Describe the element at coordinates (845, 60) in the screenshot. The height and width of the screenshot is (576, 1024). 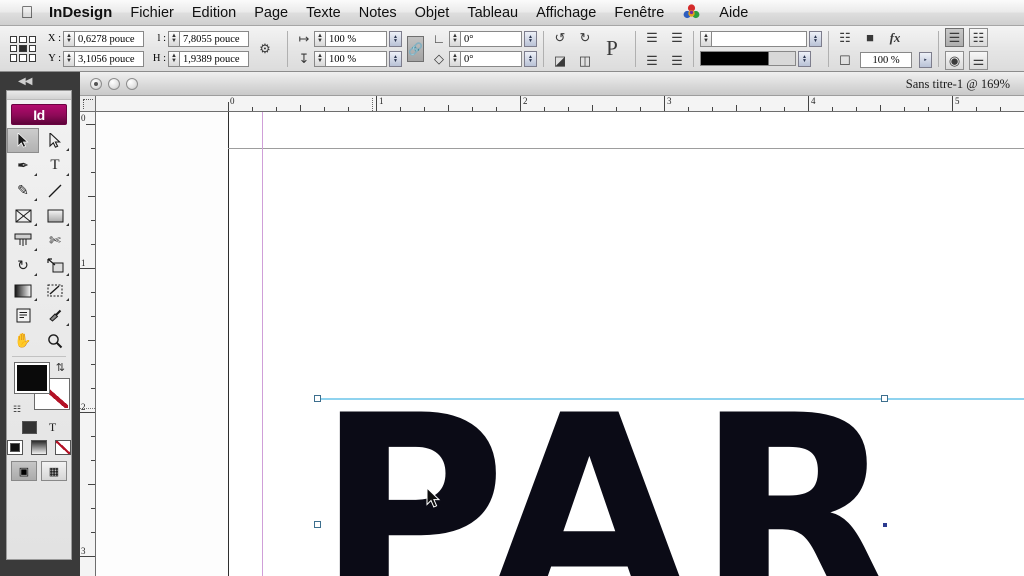
I see `corner-options-icon: ☐` at that location.